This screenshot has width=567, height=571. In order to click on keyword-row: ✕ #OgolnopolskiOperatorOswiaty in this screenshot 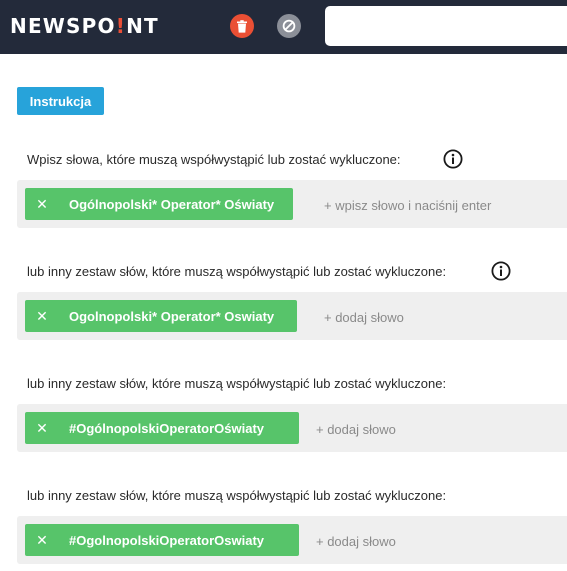, I will do `click(292, 540)`.